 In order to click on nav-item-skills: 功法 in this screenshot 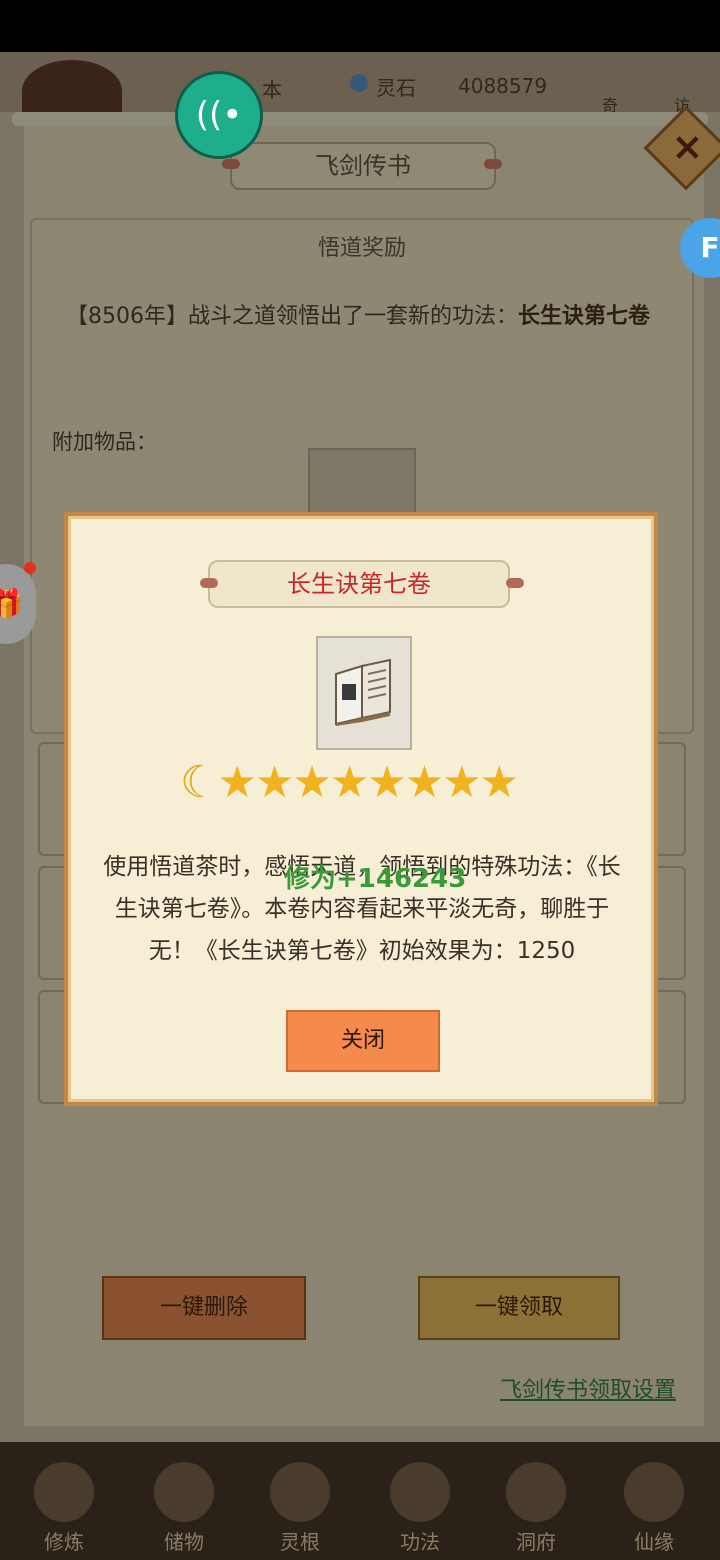, I will do `click(420, 1508)`.